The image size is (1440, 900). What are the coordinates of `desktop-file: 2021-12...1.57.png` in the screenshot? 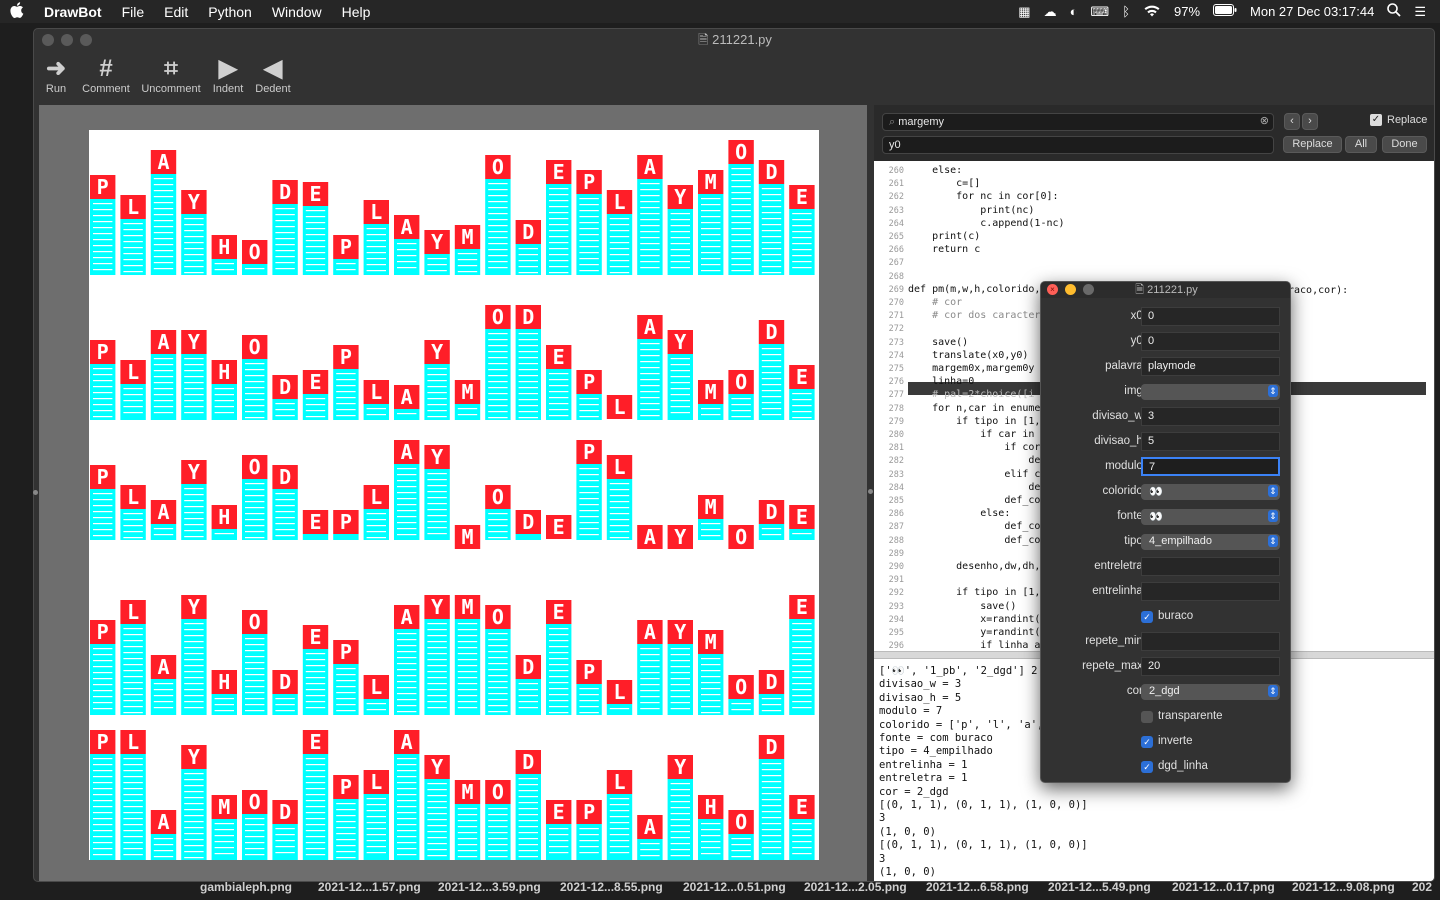 It's located at (369, 887).